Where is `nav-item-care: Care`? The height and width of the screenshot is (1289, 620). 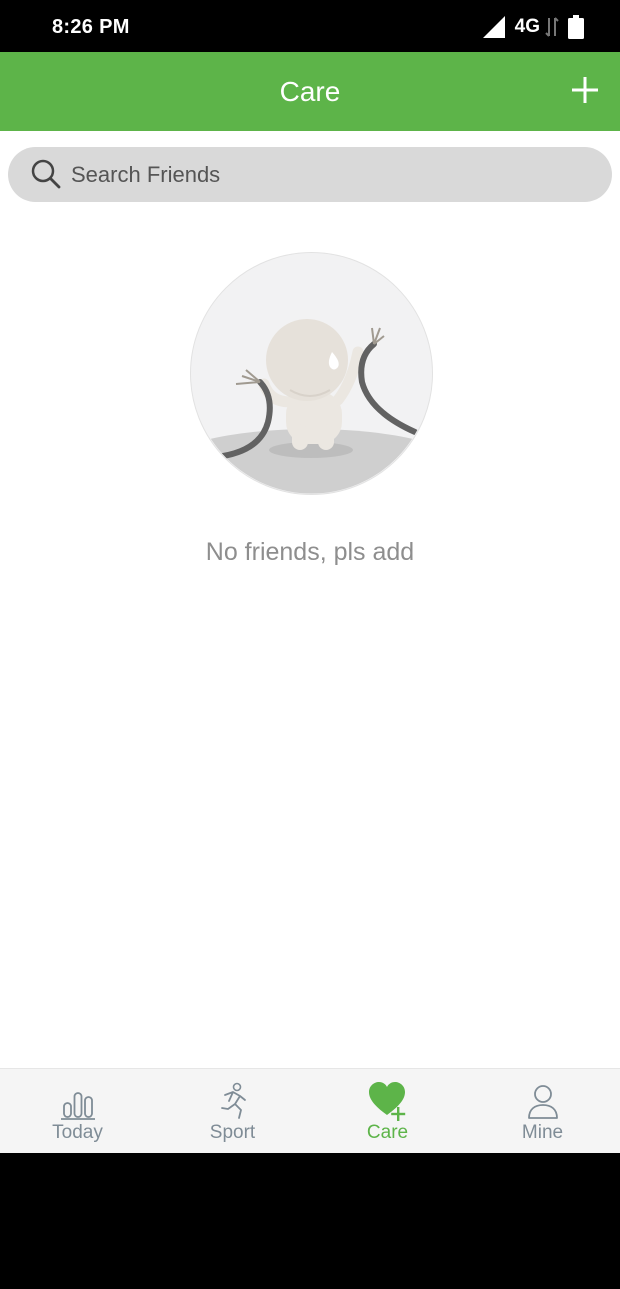 nav-item-care: Care is located at coordinates (387, 1111).